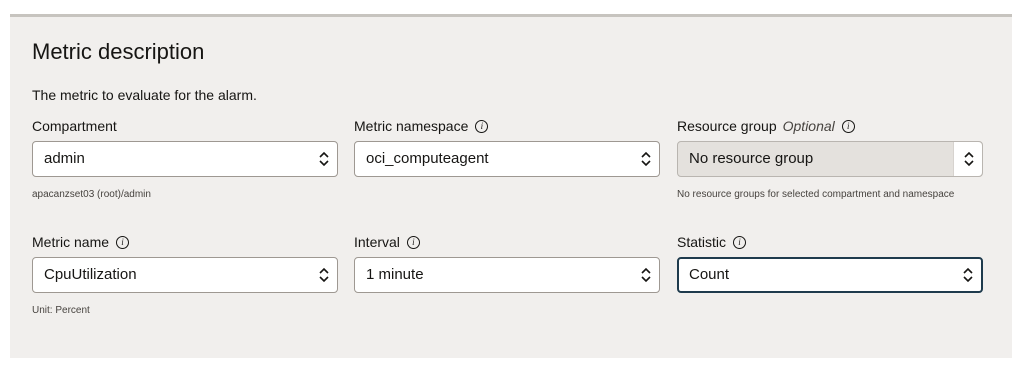  I want to click on interval-field: Interval i 1 minute, so click(507, 263).